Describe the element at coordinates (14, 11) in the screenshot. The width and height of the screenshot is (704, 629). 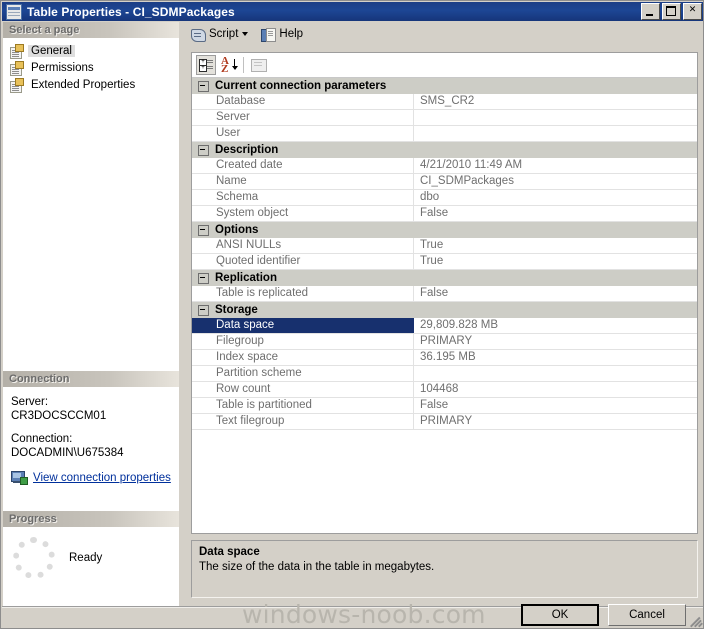
I see `table-icon` at that location.